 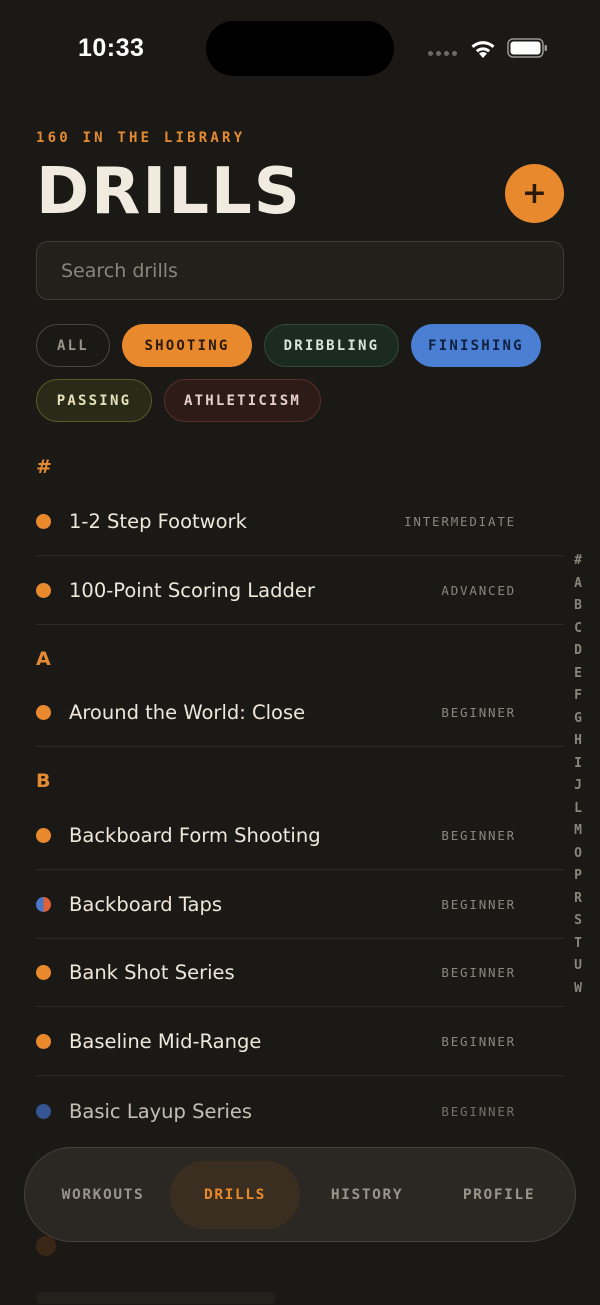 What do you see at coordinates (476, 345) in the screenshot?
I see `filter-chip-finishing: FINISHING` at bounding box center [476, 345].